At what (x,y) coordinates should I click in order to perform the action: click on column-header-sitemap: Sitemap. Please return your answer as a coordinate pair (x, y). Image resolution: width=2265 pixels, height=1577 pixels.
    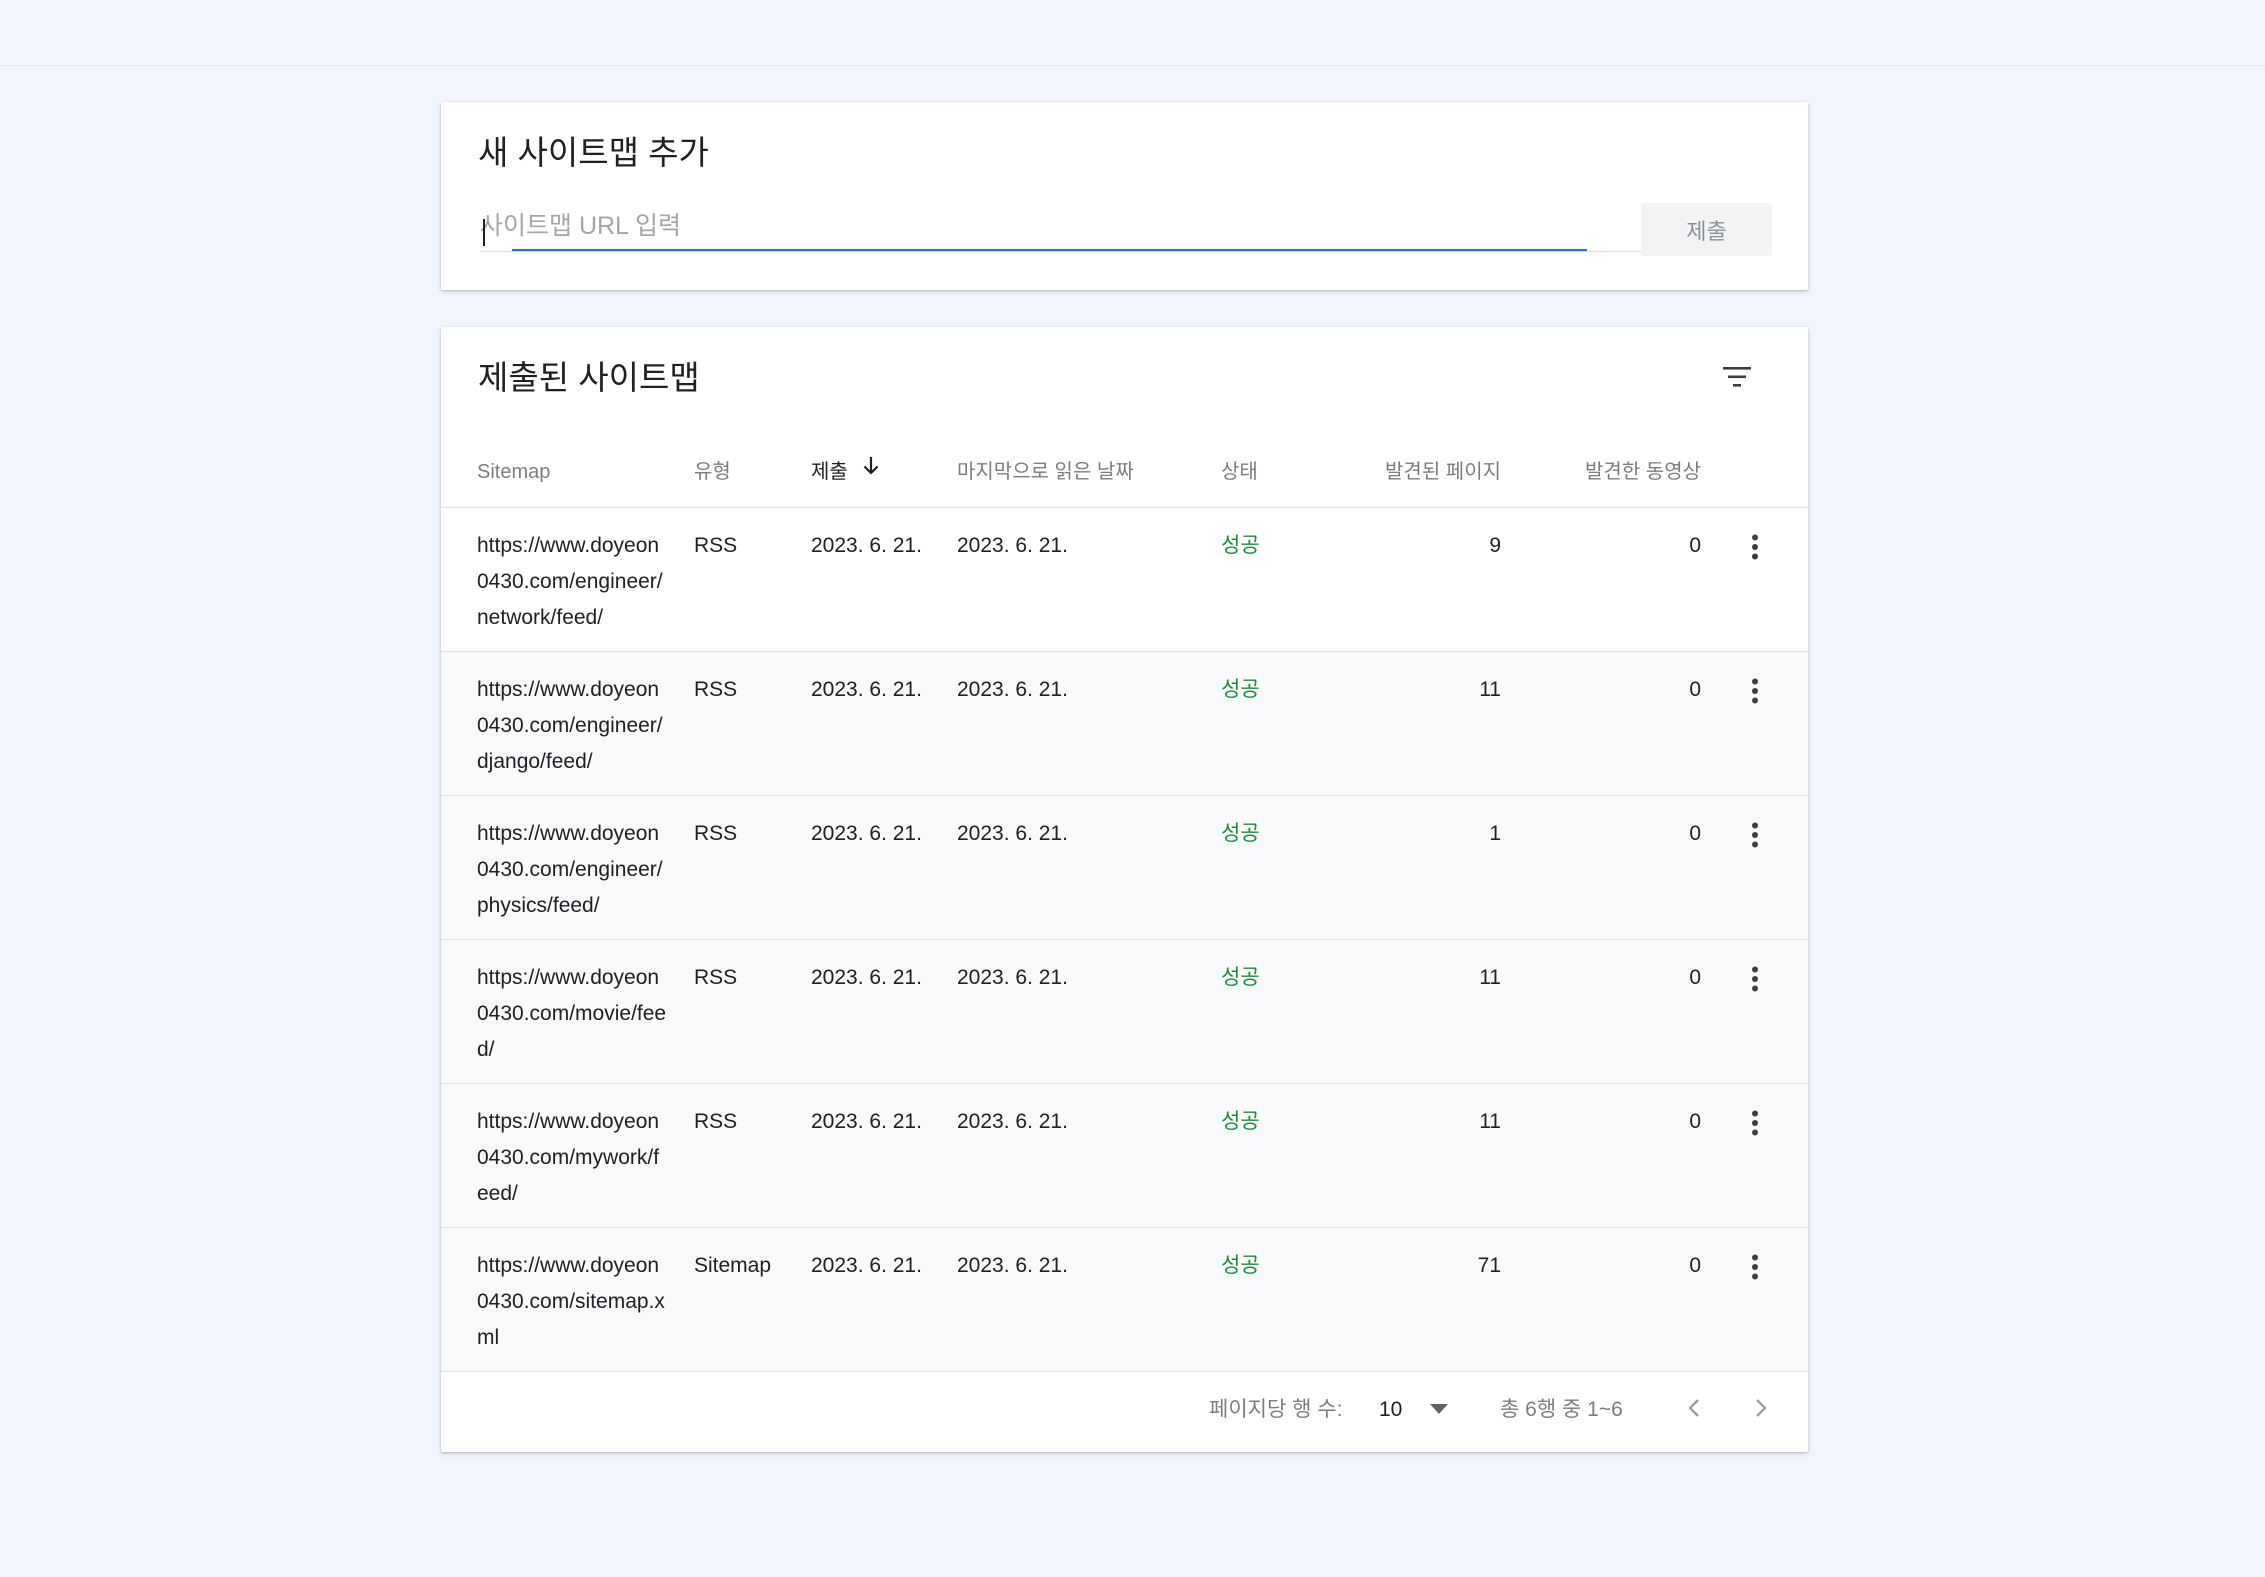
    Looking at the image, I should click on (513, 472).